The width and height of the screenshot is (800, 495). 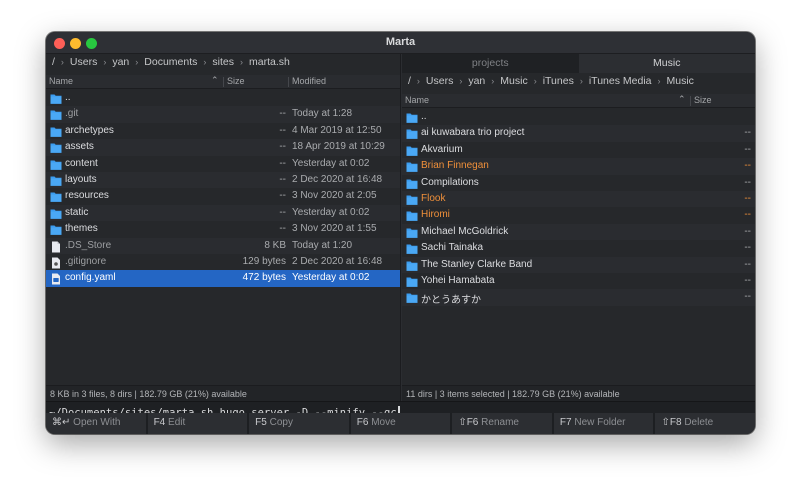 I want to click on folder-row: themes -- 3 Nov 2020 at 1:55, so click(x=223, y=229).